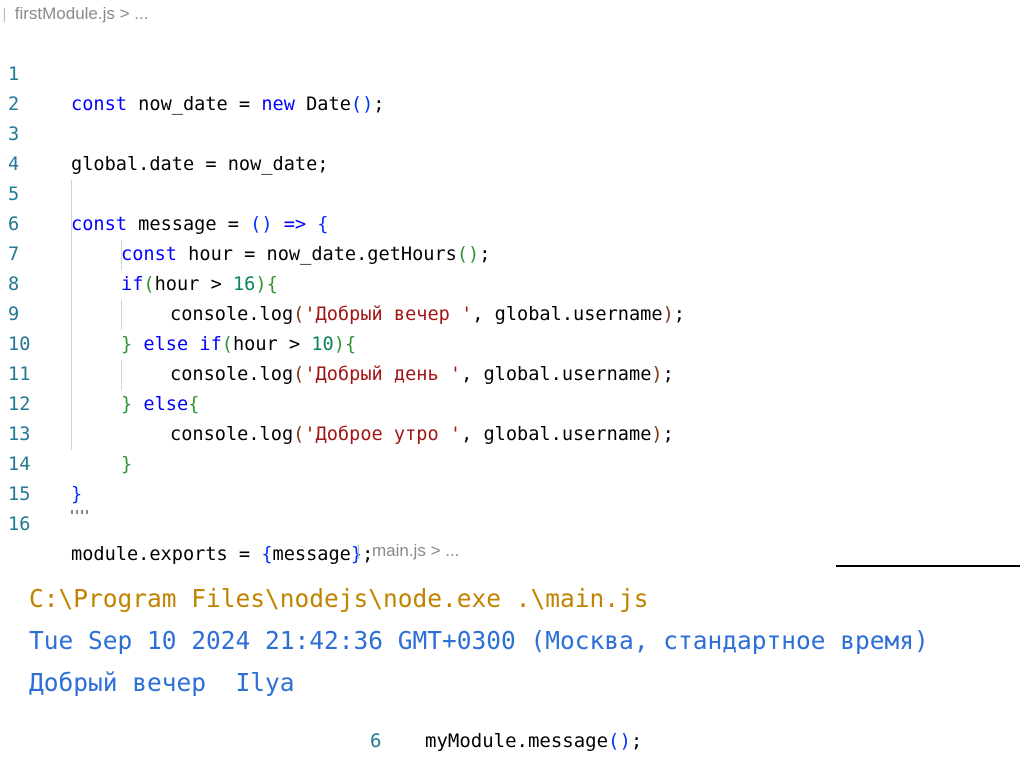  What do you see at coordinates (512, 312) in the screenshot?
I see `code-line: 9 } else if(hour > 10){` at bounding box center [512, 312].